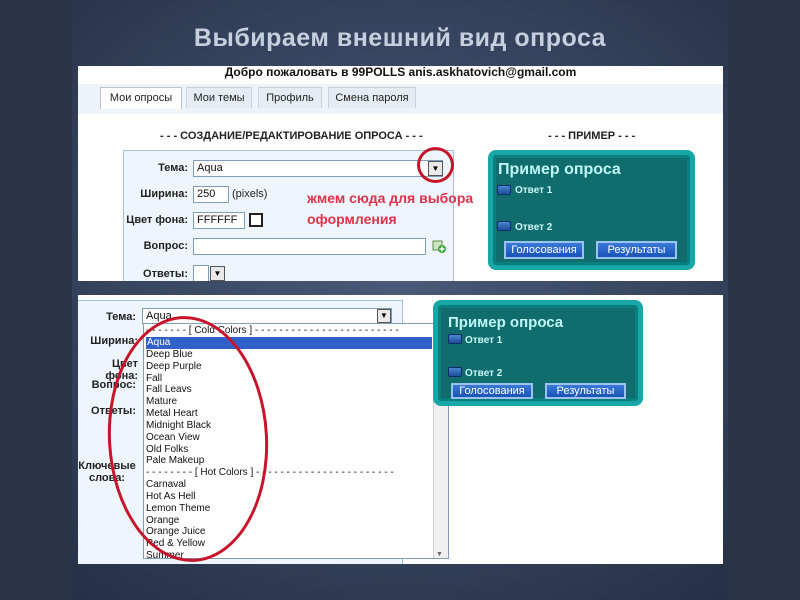 This screenshot has height=600, width=800. I want to click on add-question-icon, so click(439, 246).